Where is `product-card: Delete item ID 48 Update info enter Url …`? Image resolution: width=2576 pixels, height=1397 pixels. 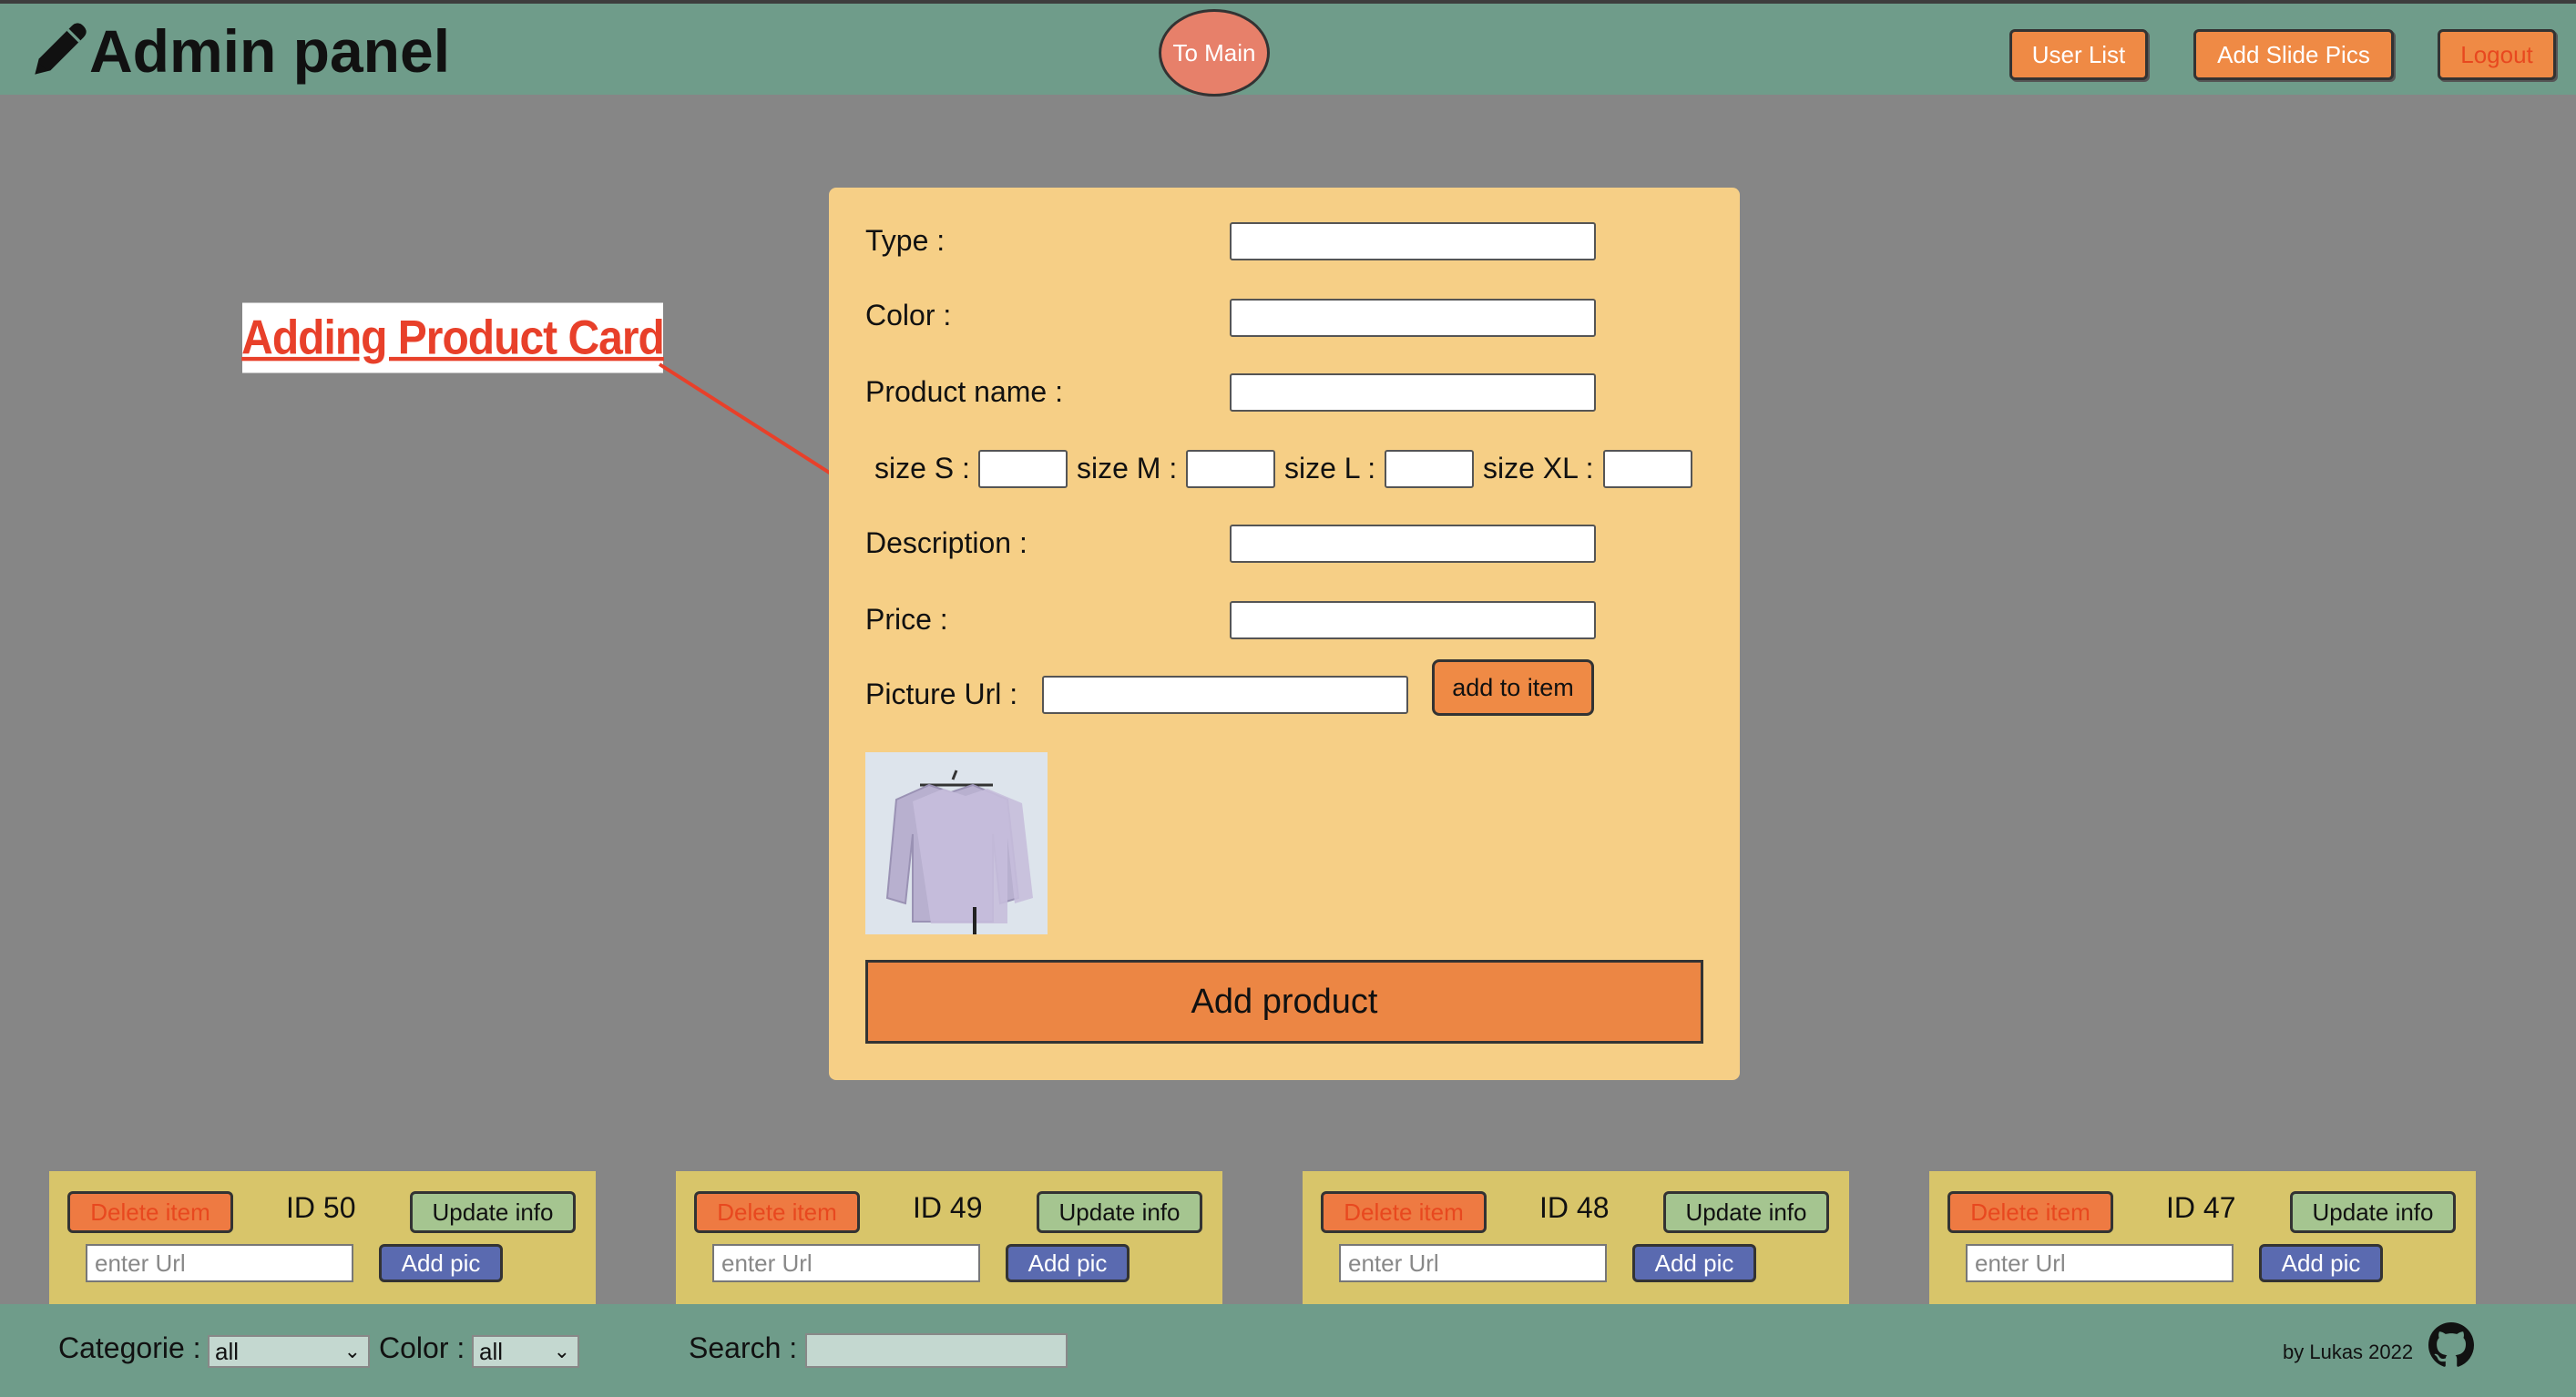 product-card: Delete item ID 48 Update info enter Url … is located at coordinates (1576, 1239).